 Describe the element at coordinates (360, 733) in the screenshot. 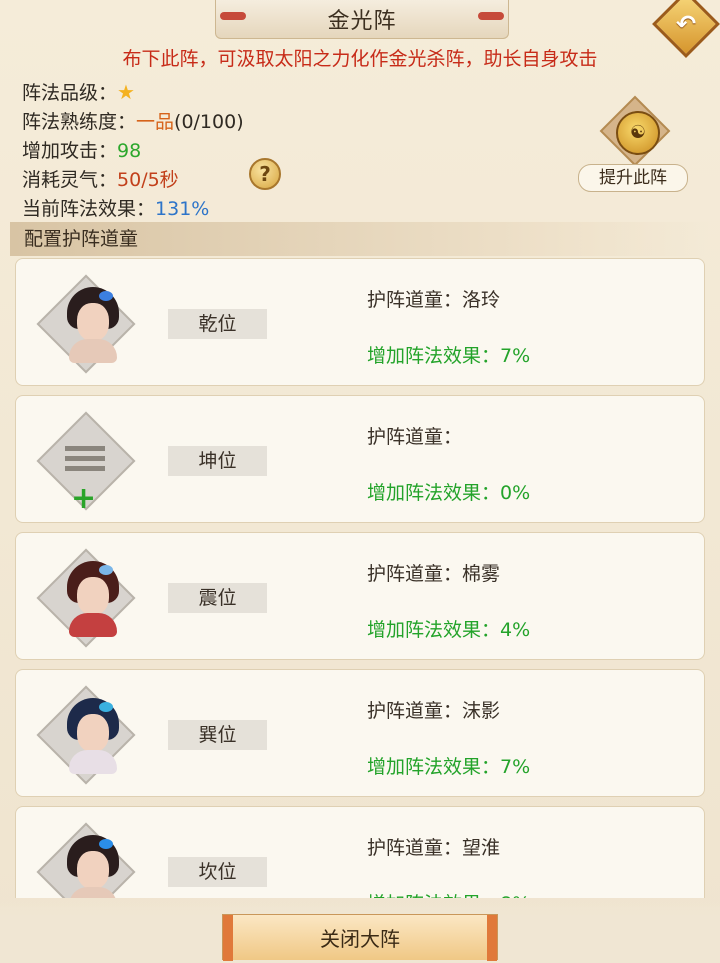

I see `slot-card-xun: 巽位 护阵道童：沫影 增加阵法效果：7%` at that location.